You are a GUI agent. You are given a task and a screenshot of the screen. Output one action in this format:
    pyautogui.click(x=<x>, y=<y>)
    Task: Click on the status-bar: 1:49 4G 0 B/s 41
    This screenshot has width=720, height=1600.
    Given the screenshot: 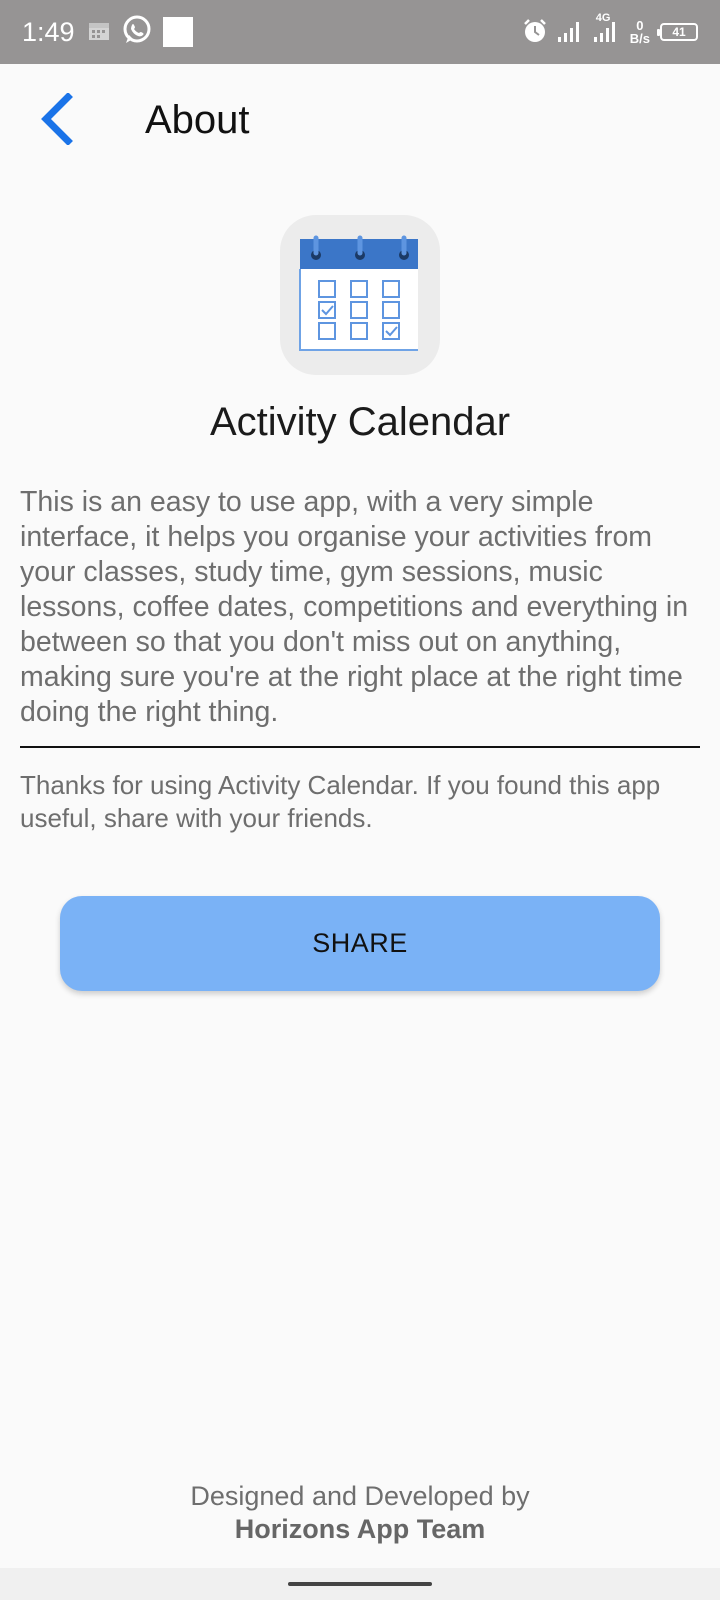 What is the action you would take?
    pyautogui.click(x=360, y=32)
    